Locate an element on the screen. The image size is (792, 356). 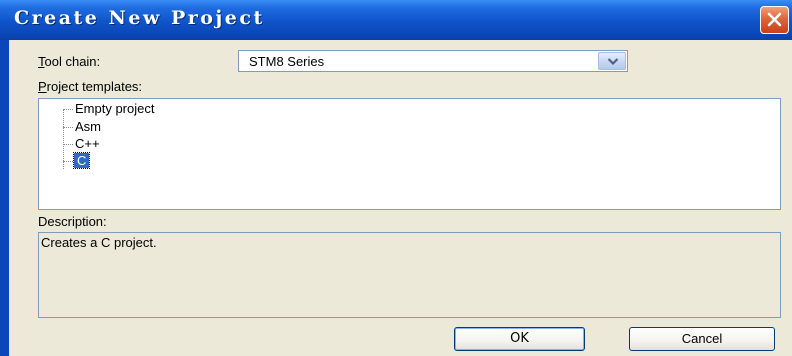
templates-label-mnemonic: P is located at coordinates (42, 86).